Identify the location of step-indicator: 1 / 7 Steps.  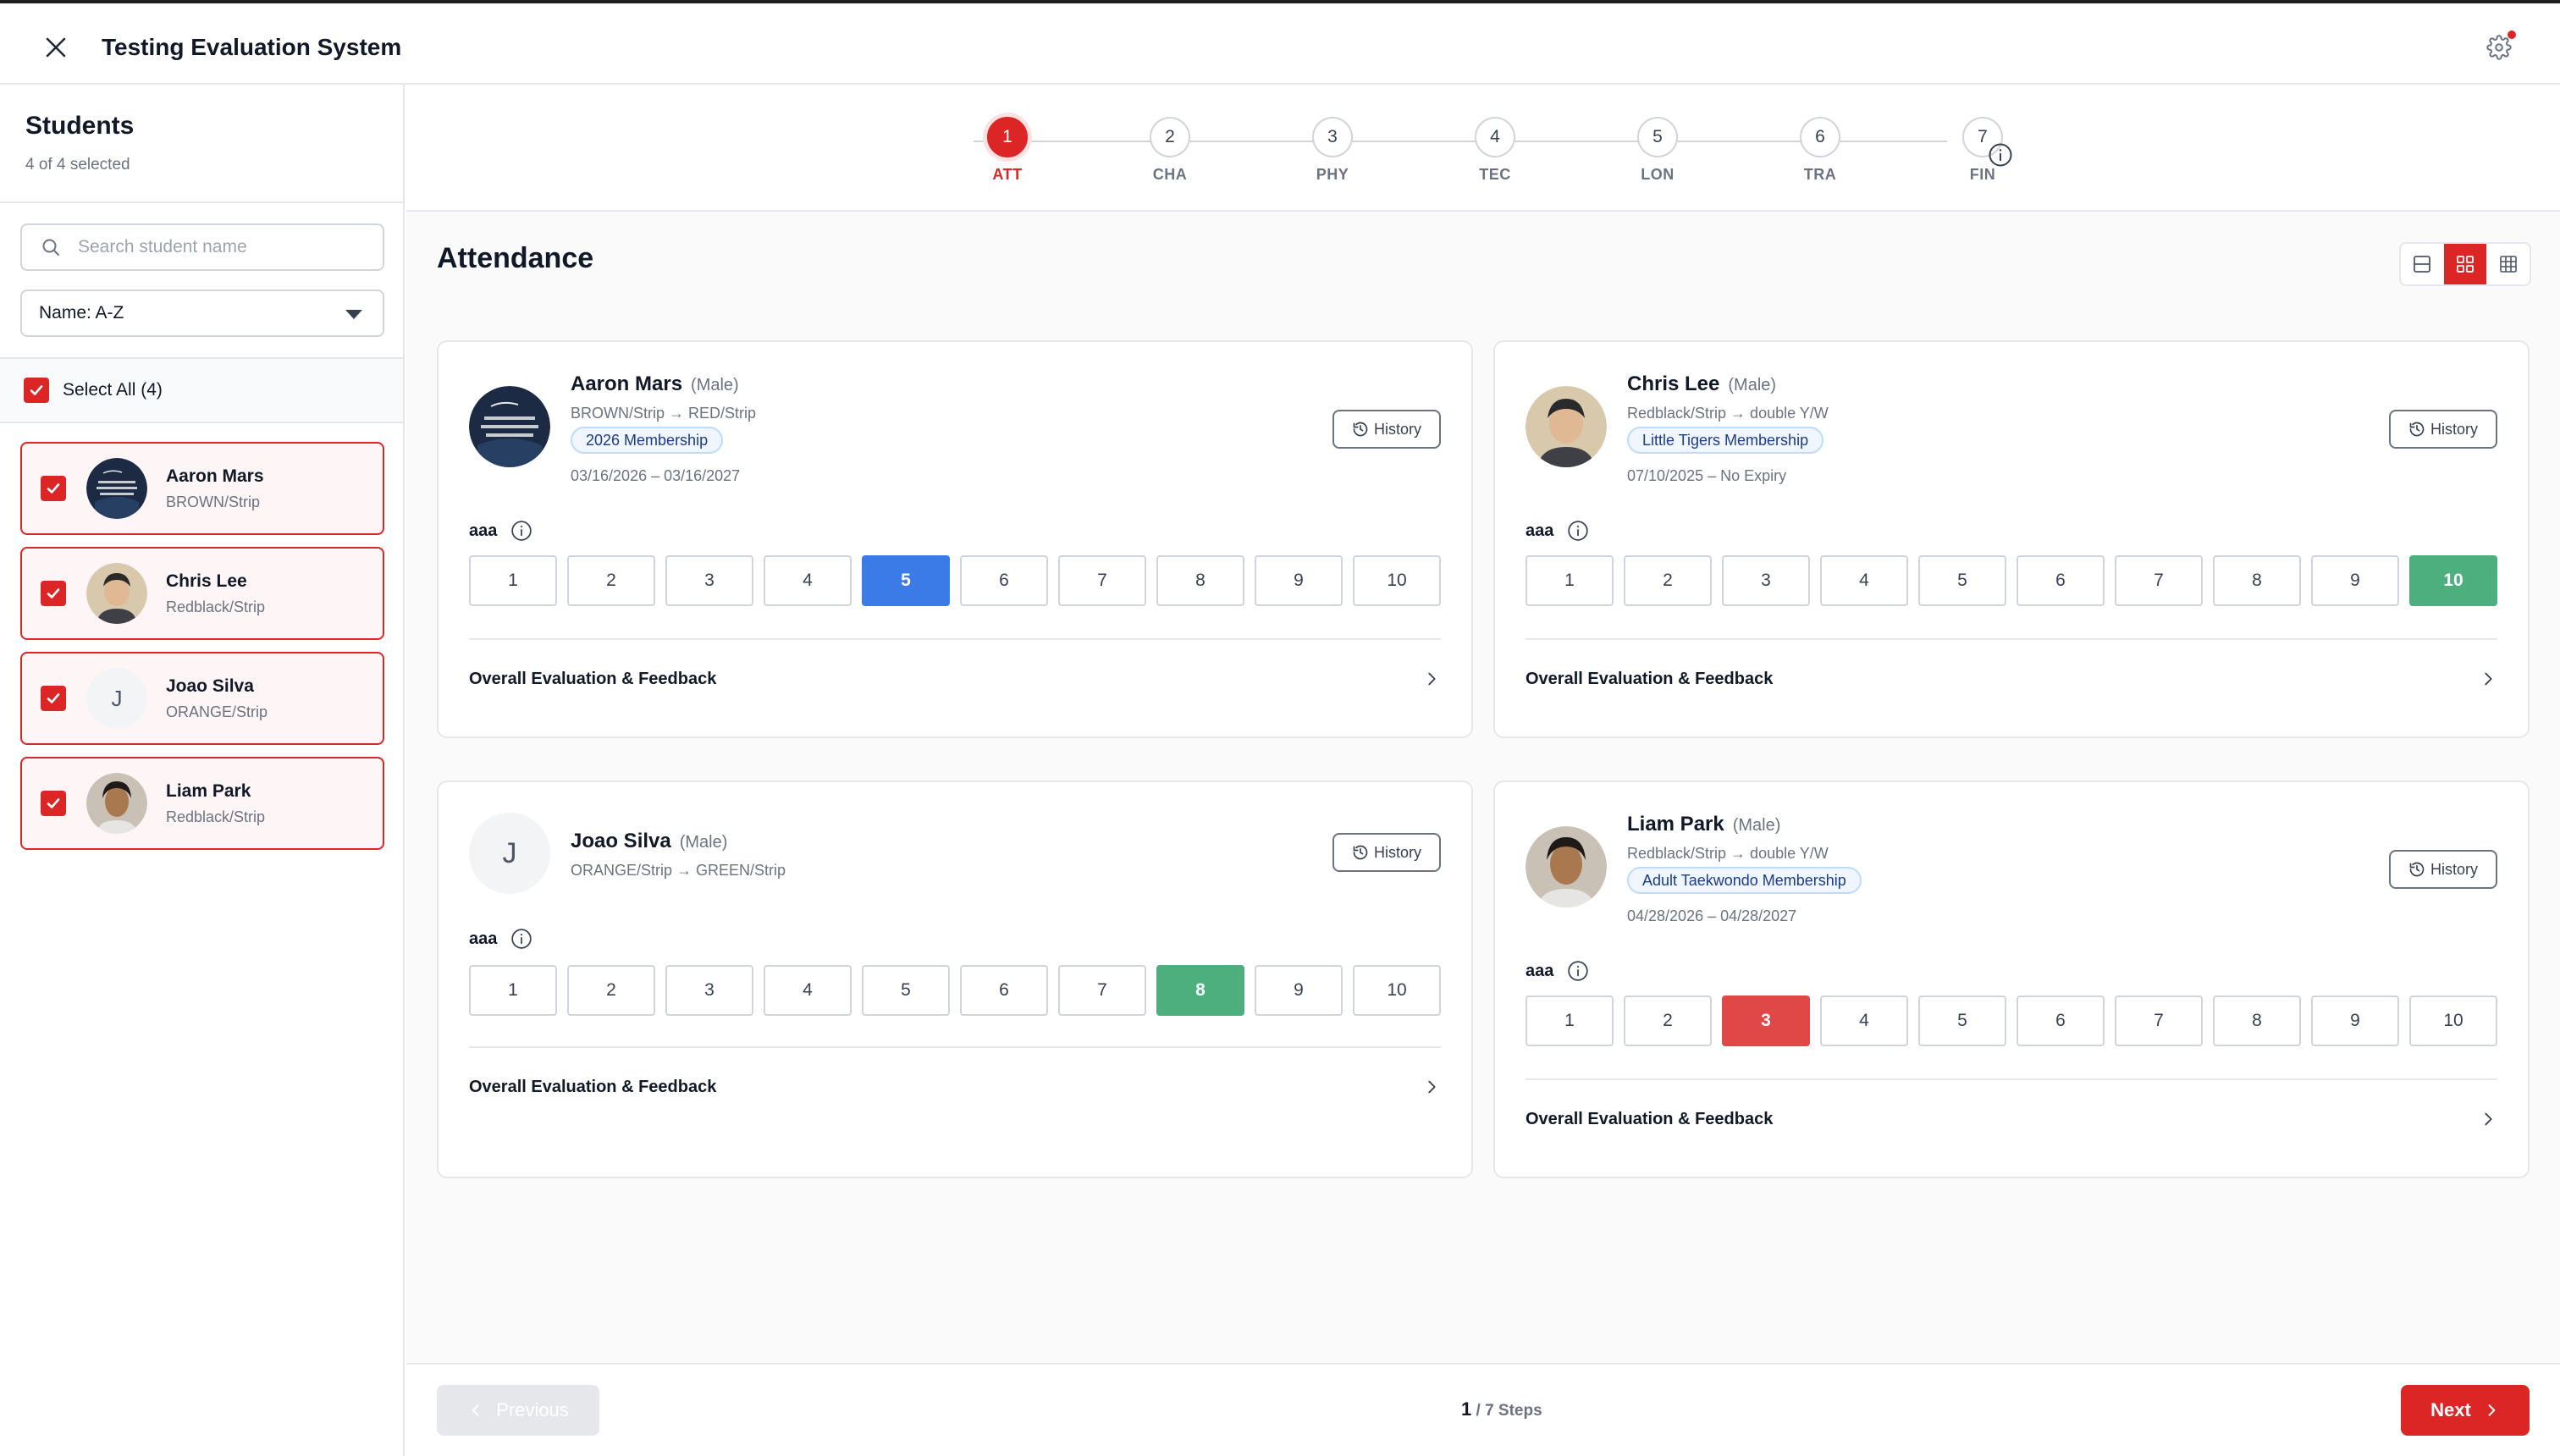
(1501, 1409).